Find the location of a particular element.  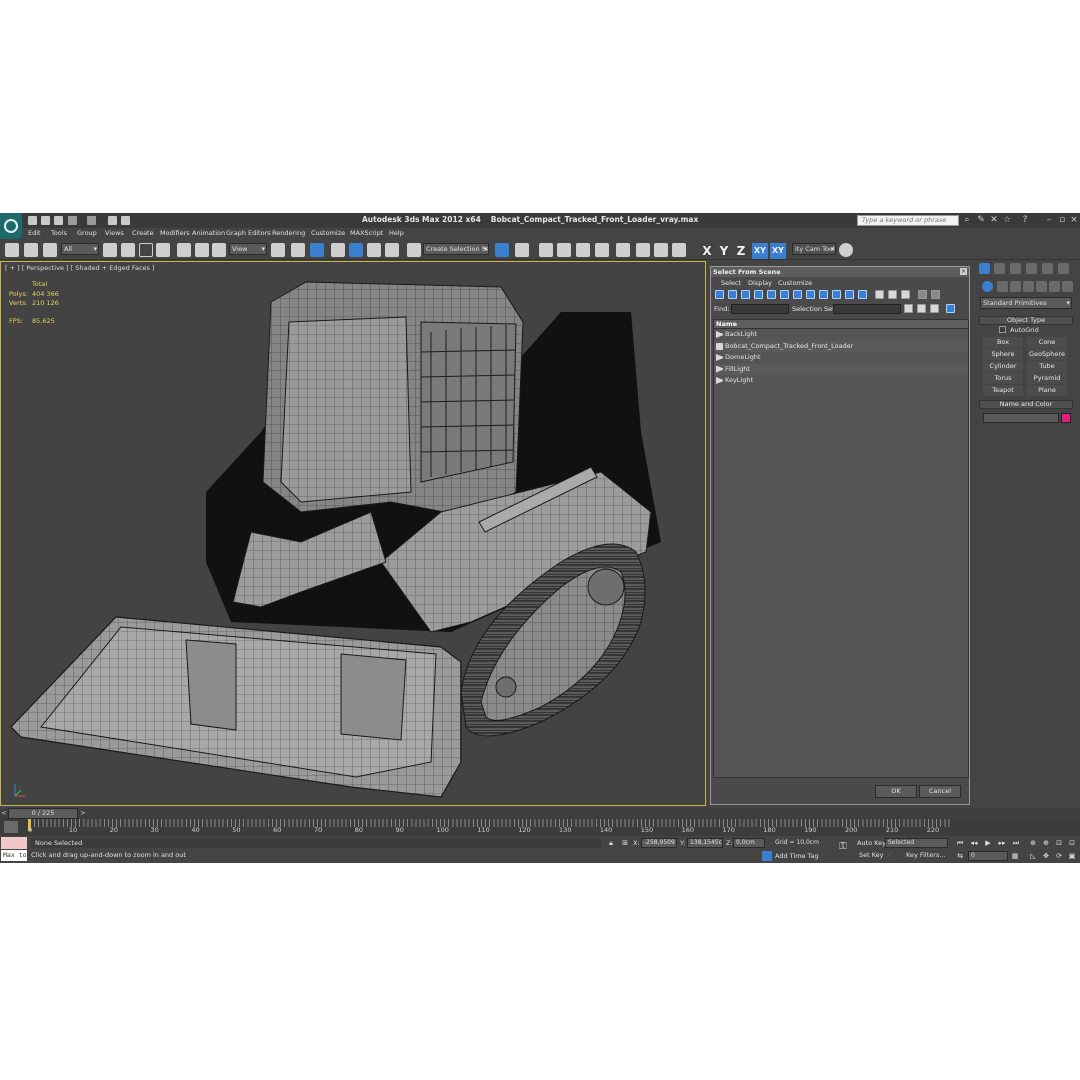

keyboard-shortcut-override-icon is located at coordinates (317, 250).